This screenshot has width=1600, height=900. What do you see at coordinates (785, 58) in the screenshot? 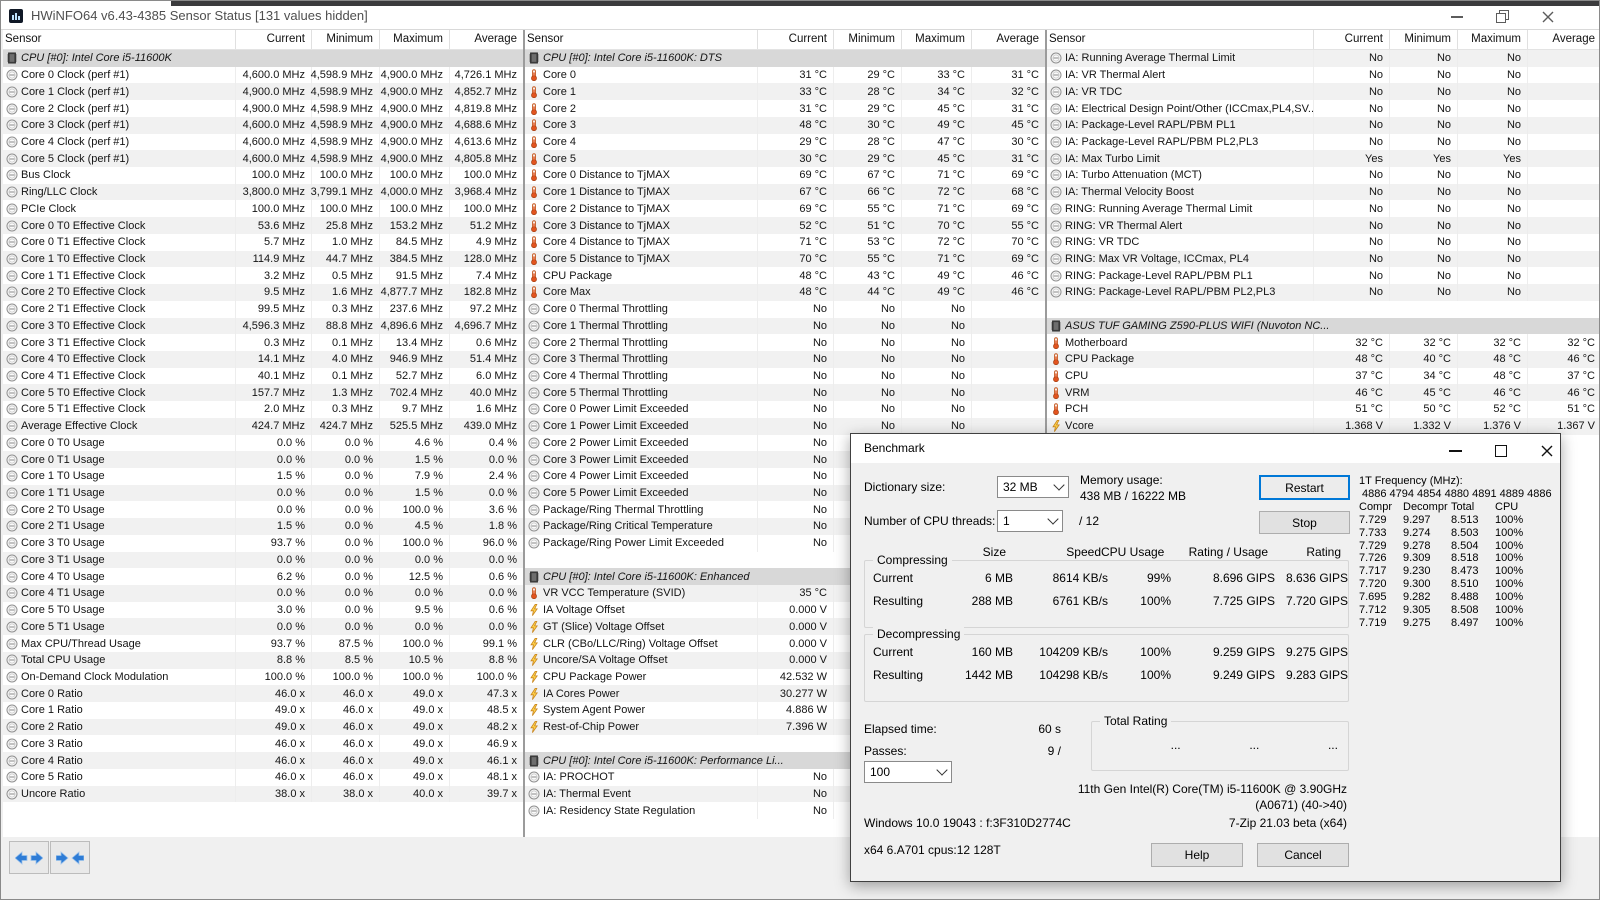
I see `sensor-section-row: CPU [#0]: Intel Core i5-11600K: DTS` at bounding box center [785, 58].